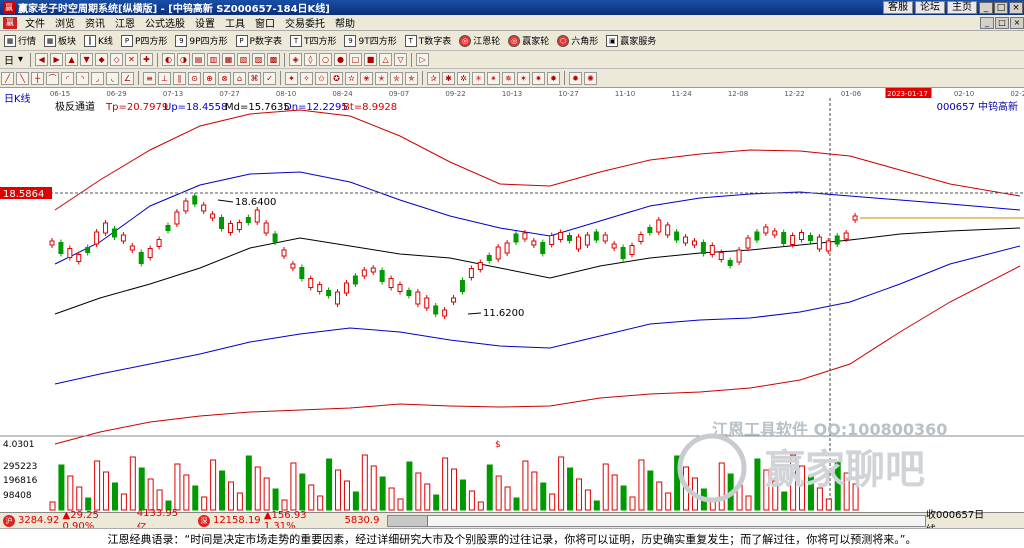 Image resolution: width=1024 pixels, height=548 pixels. I want to click on drawing-tool-icon: ✴, so click(493, 78).